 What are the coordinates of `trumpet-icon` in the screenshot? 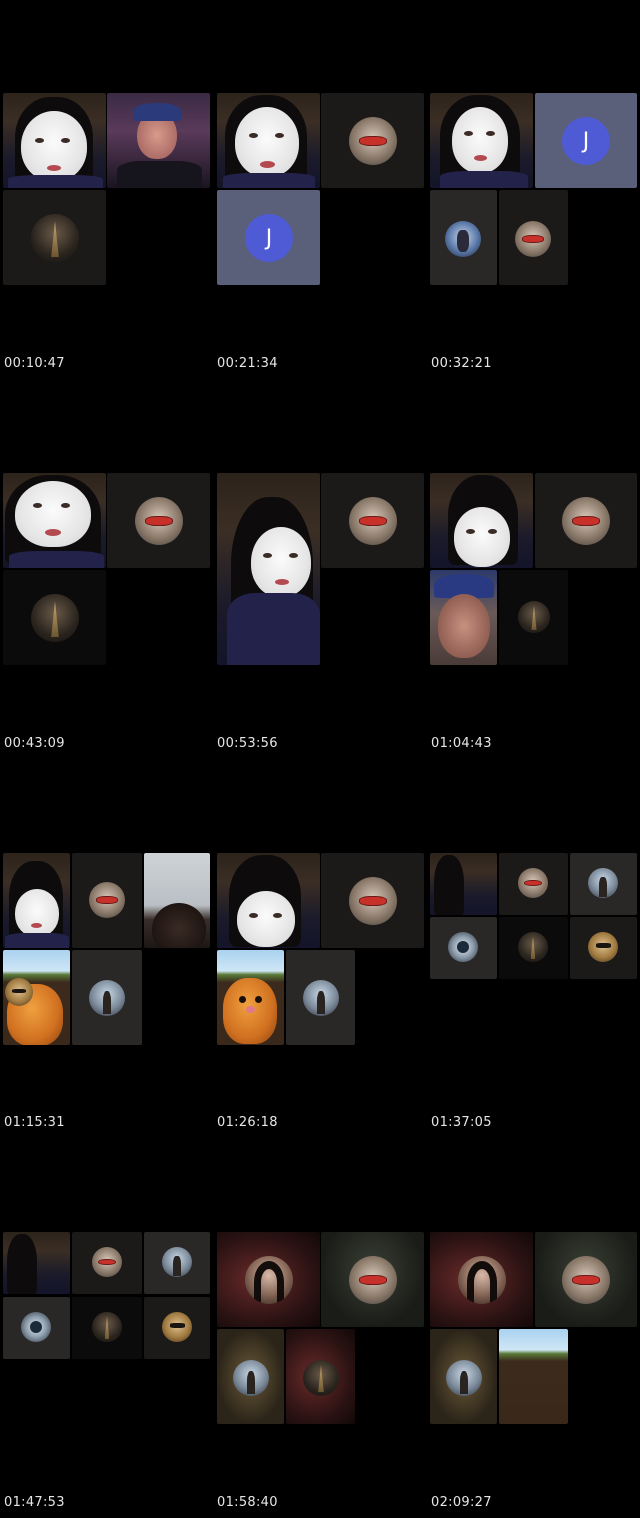 It's located at (19, 992).